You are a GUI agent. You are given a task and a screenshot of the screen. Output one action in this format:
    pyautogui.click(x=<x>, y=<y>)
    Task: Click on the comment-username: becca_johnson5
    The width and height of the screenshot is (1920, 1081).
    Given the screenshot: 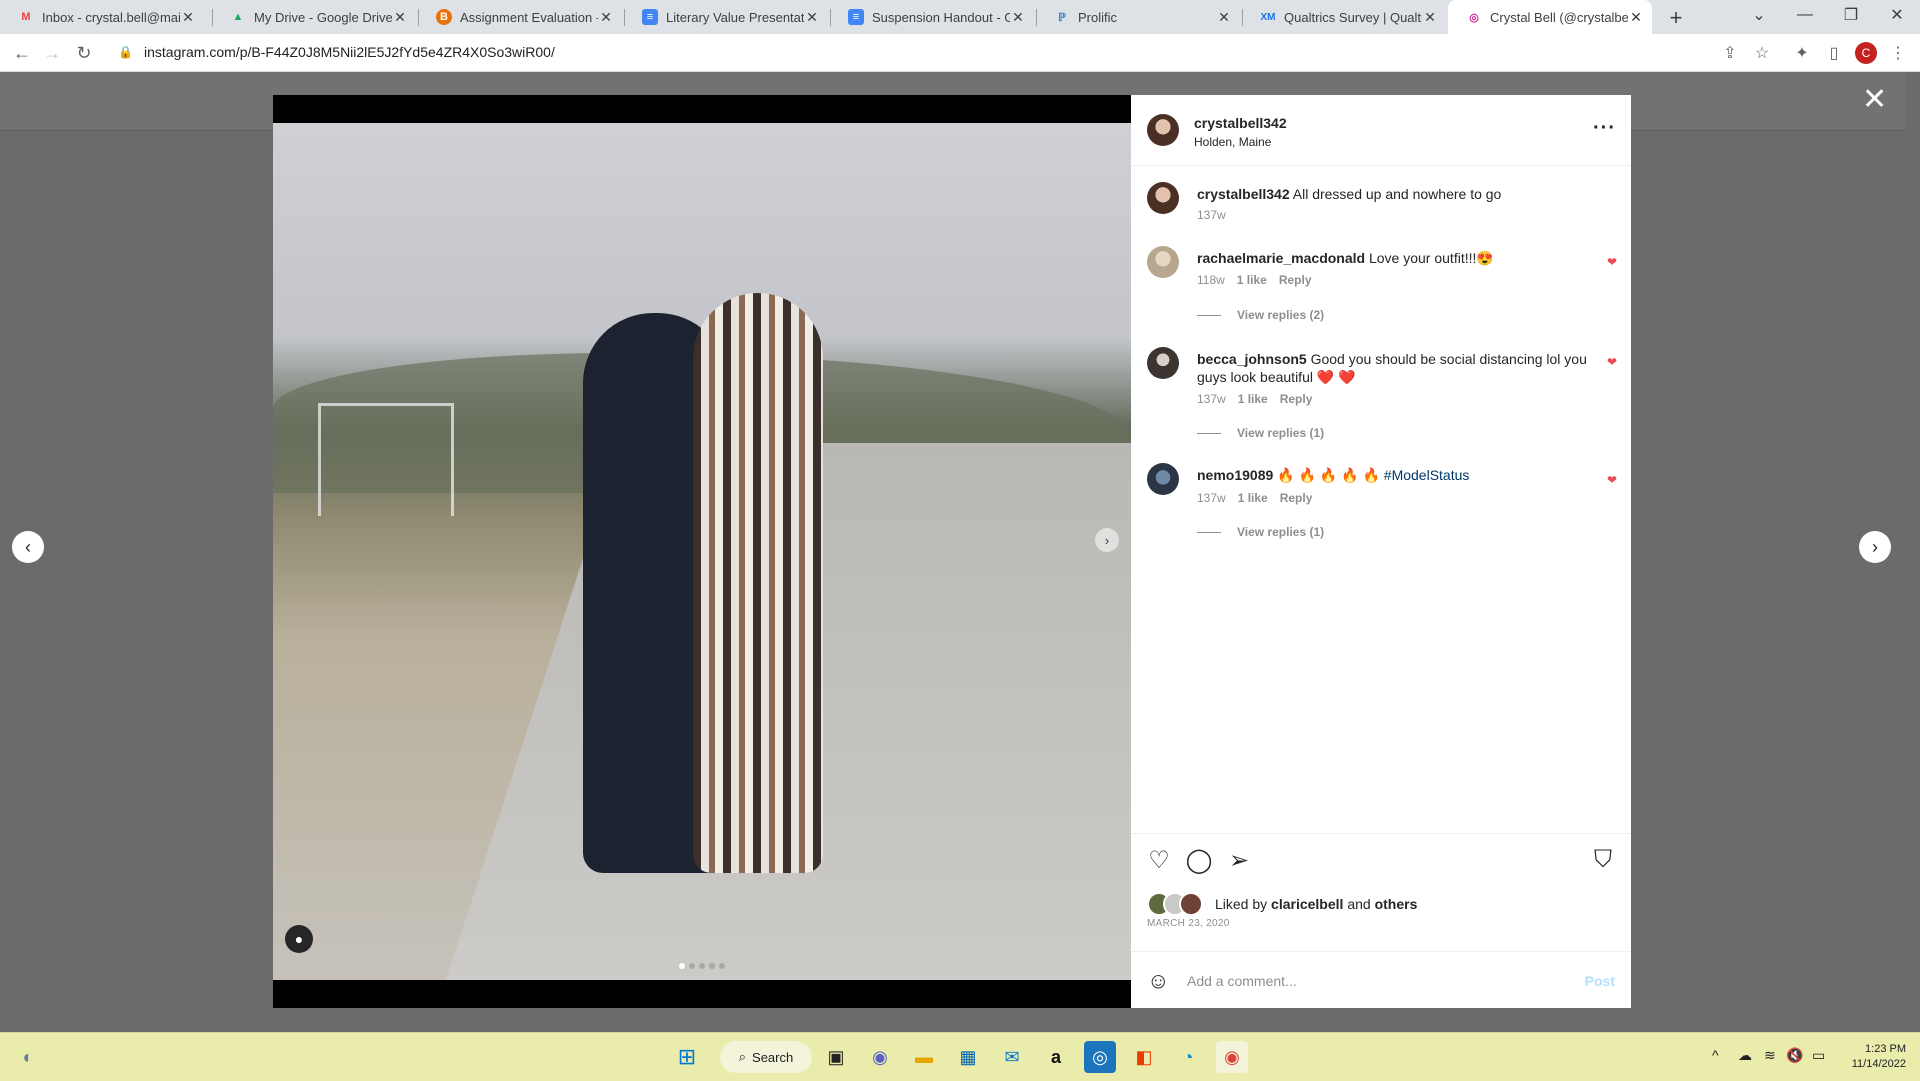 What is the action you would take?
    pyautogui.click(x=1252, y=359)
    